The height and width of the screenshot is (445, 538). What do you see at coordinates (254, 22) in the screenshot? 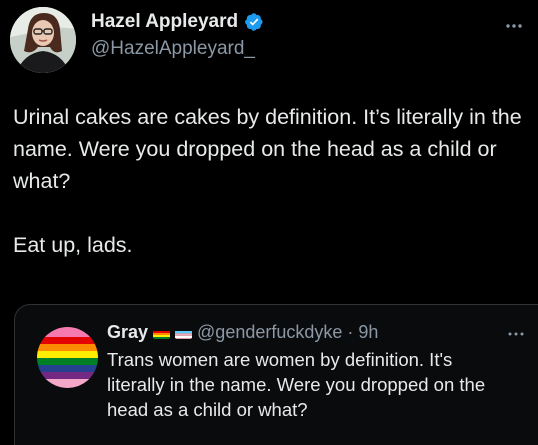
I see `verified-badge-icon` at bounding box center [254, 22].